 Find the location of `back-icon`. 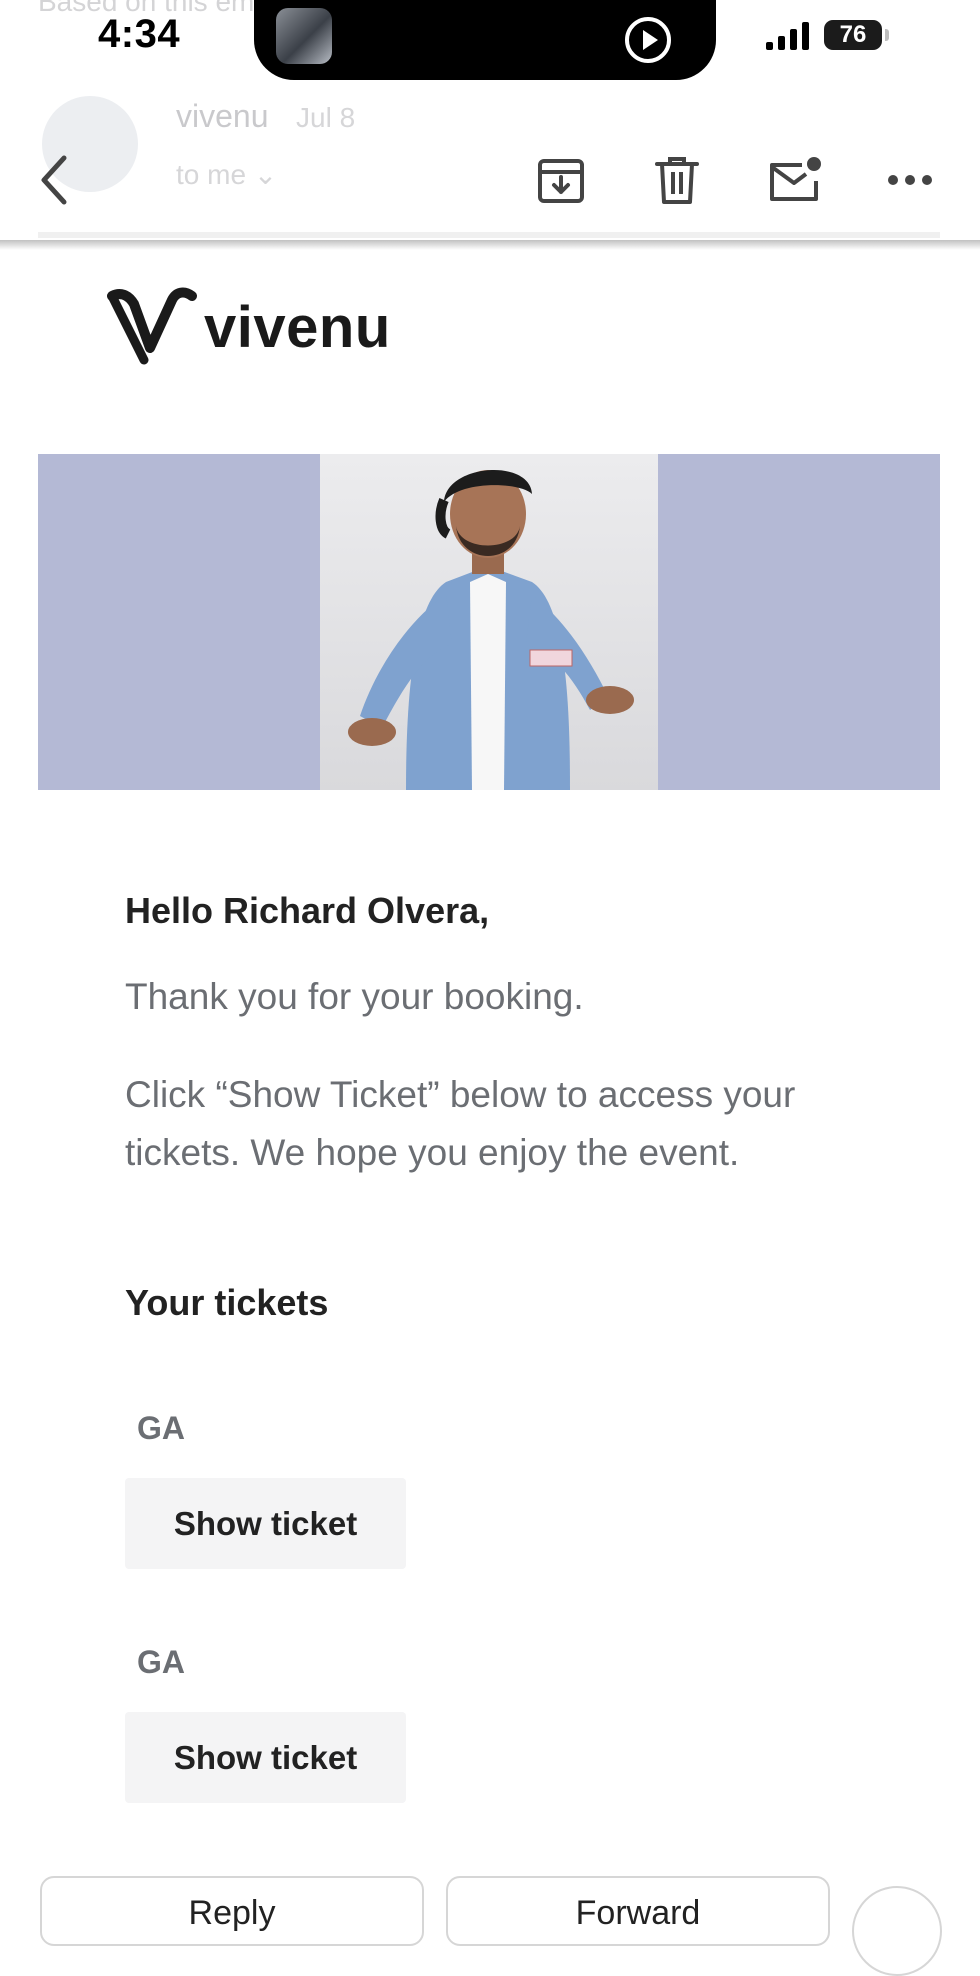

back-icon is located at coordinates (54, 180).